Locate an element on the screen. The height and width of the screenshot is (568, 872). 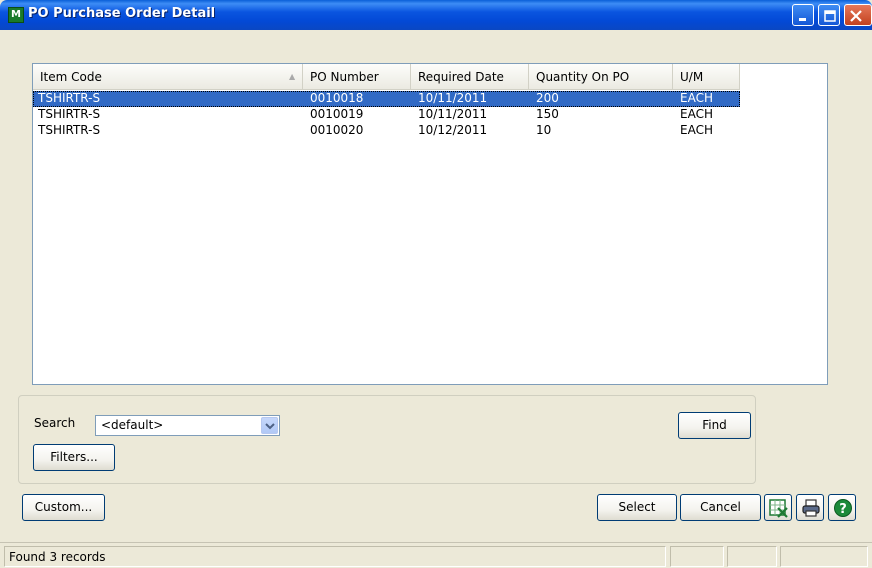
list-row: TSHIRTR-S 0010020 10/12/2011 10 EACH is located at coordinates (430, 131).